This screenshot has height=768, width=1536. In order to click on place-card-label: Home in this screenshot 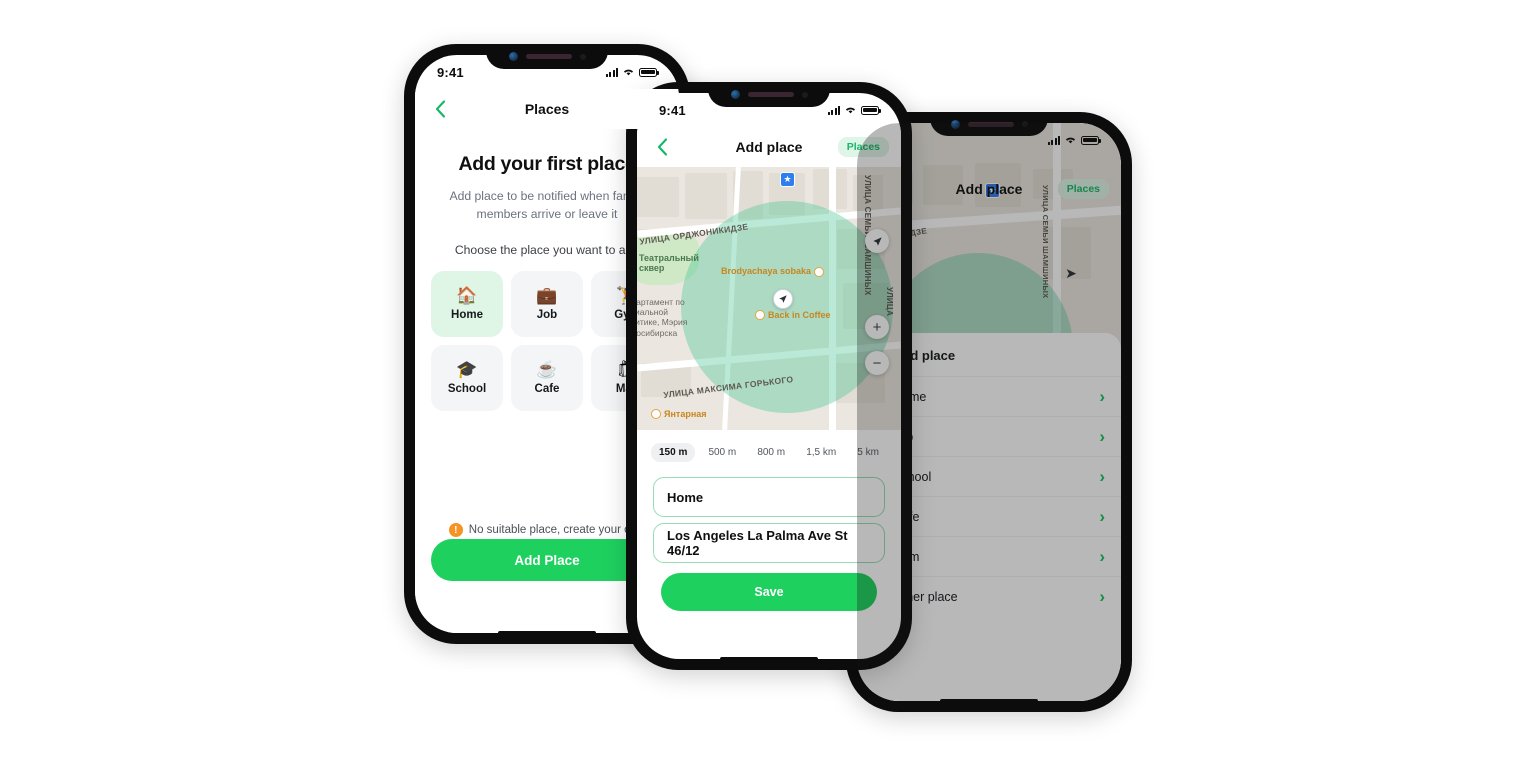, I will do `click(467, 315)`.